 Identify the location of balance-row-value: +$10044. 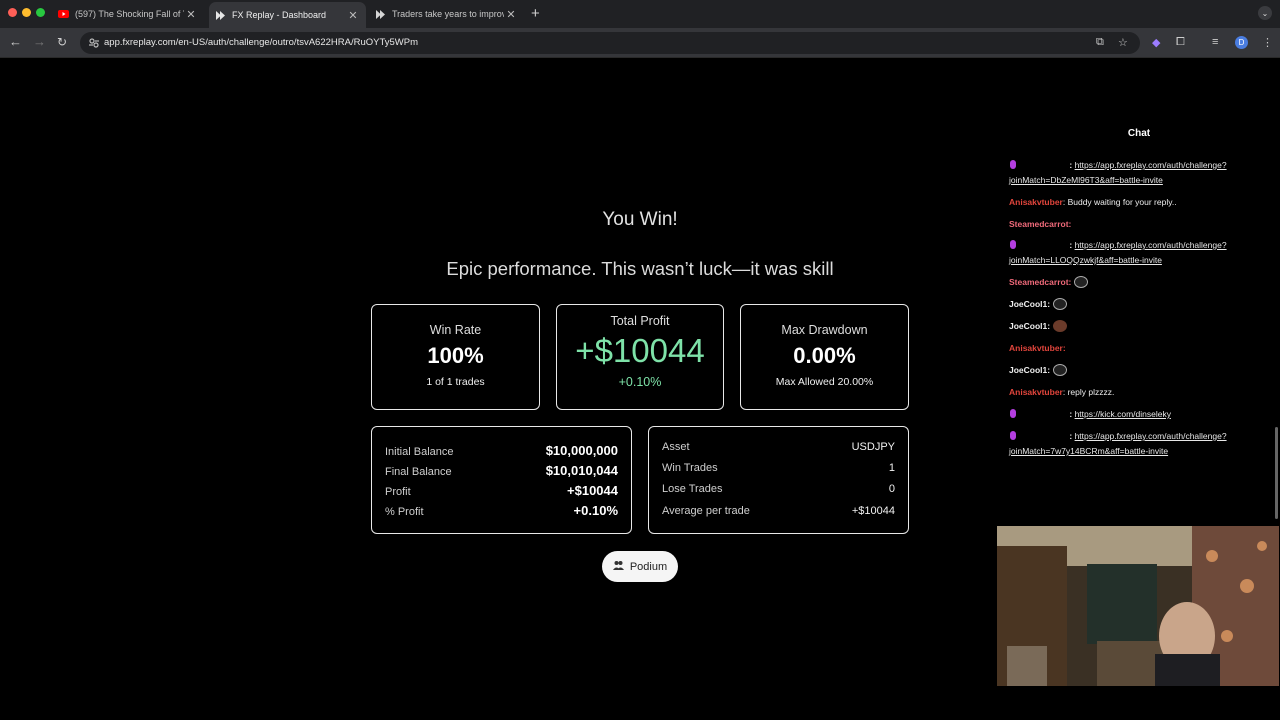
(592, 490).